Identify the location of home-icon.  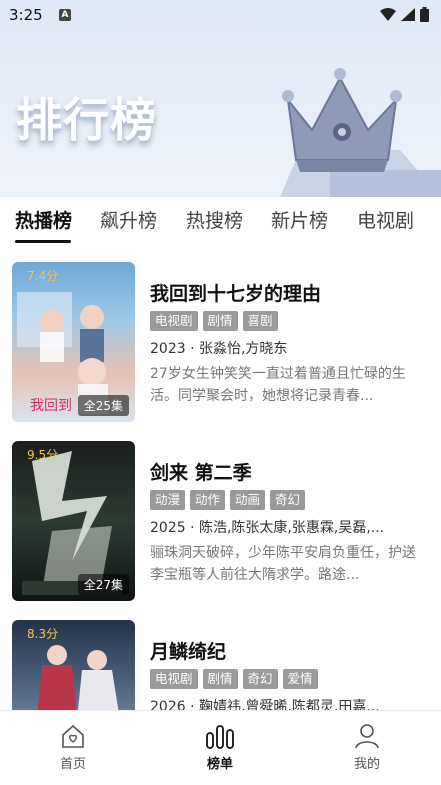
(73, 736).